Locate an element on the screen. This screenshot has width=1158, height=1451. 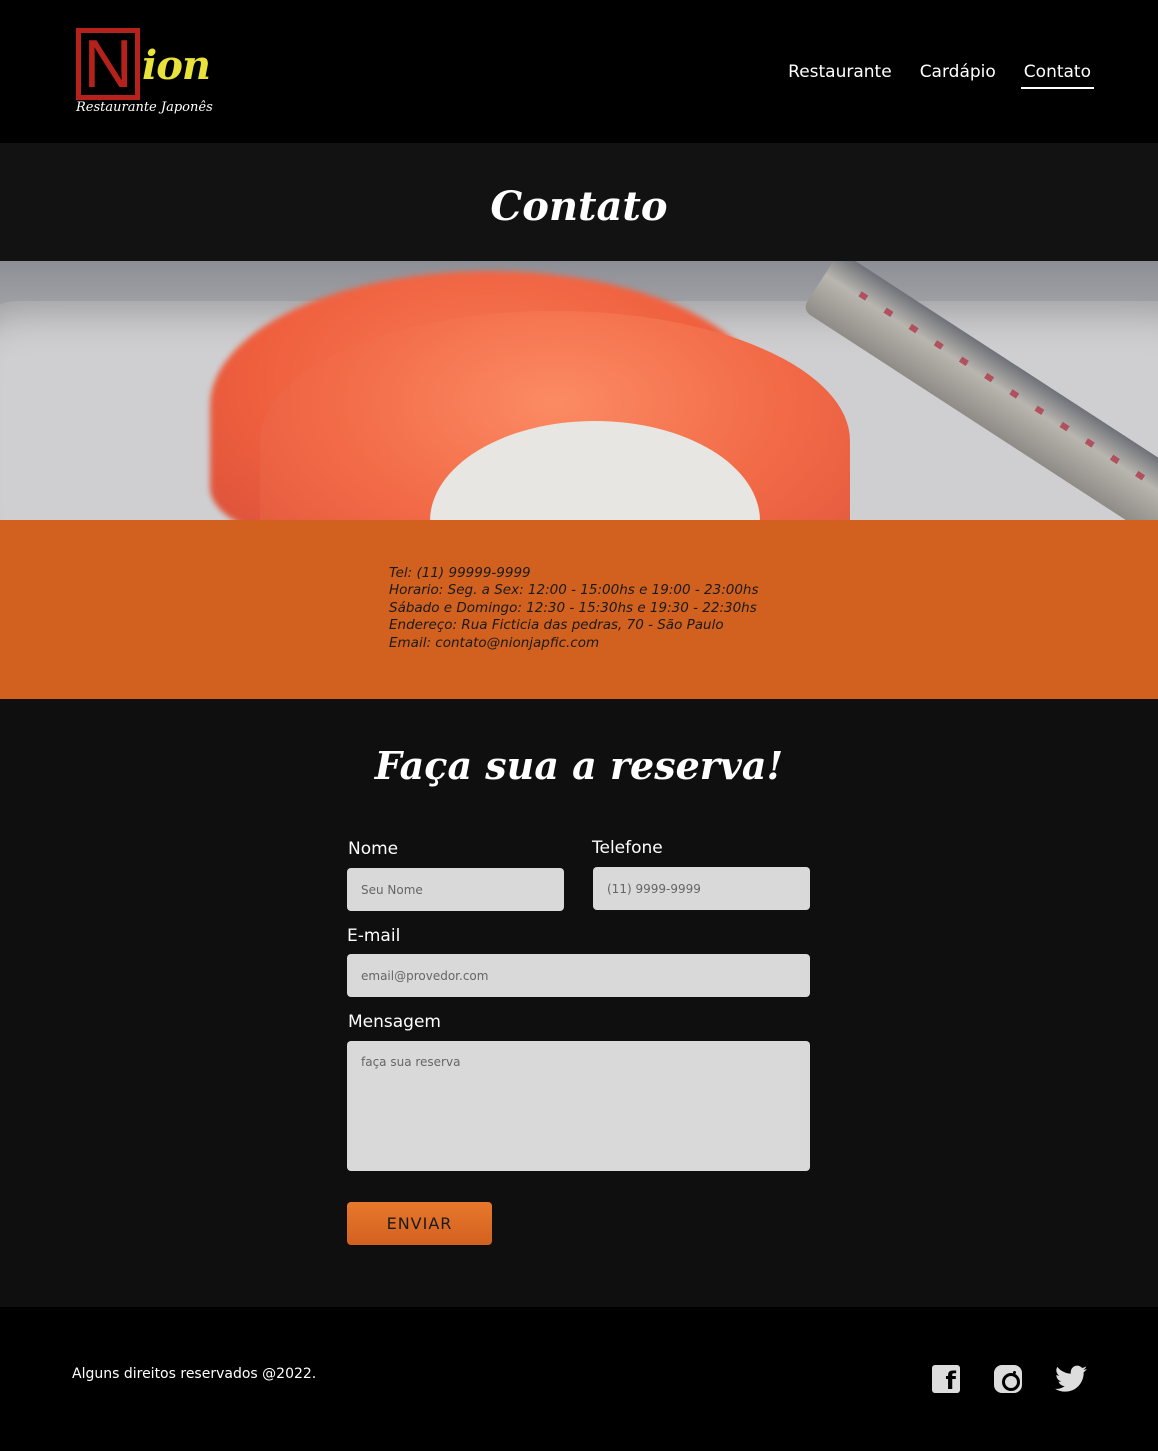
info-phone: Tel: (11) 99999-9999 is located at coordinates (460, 573).